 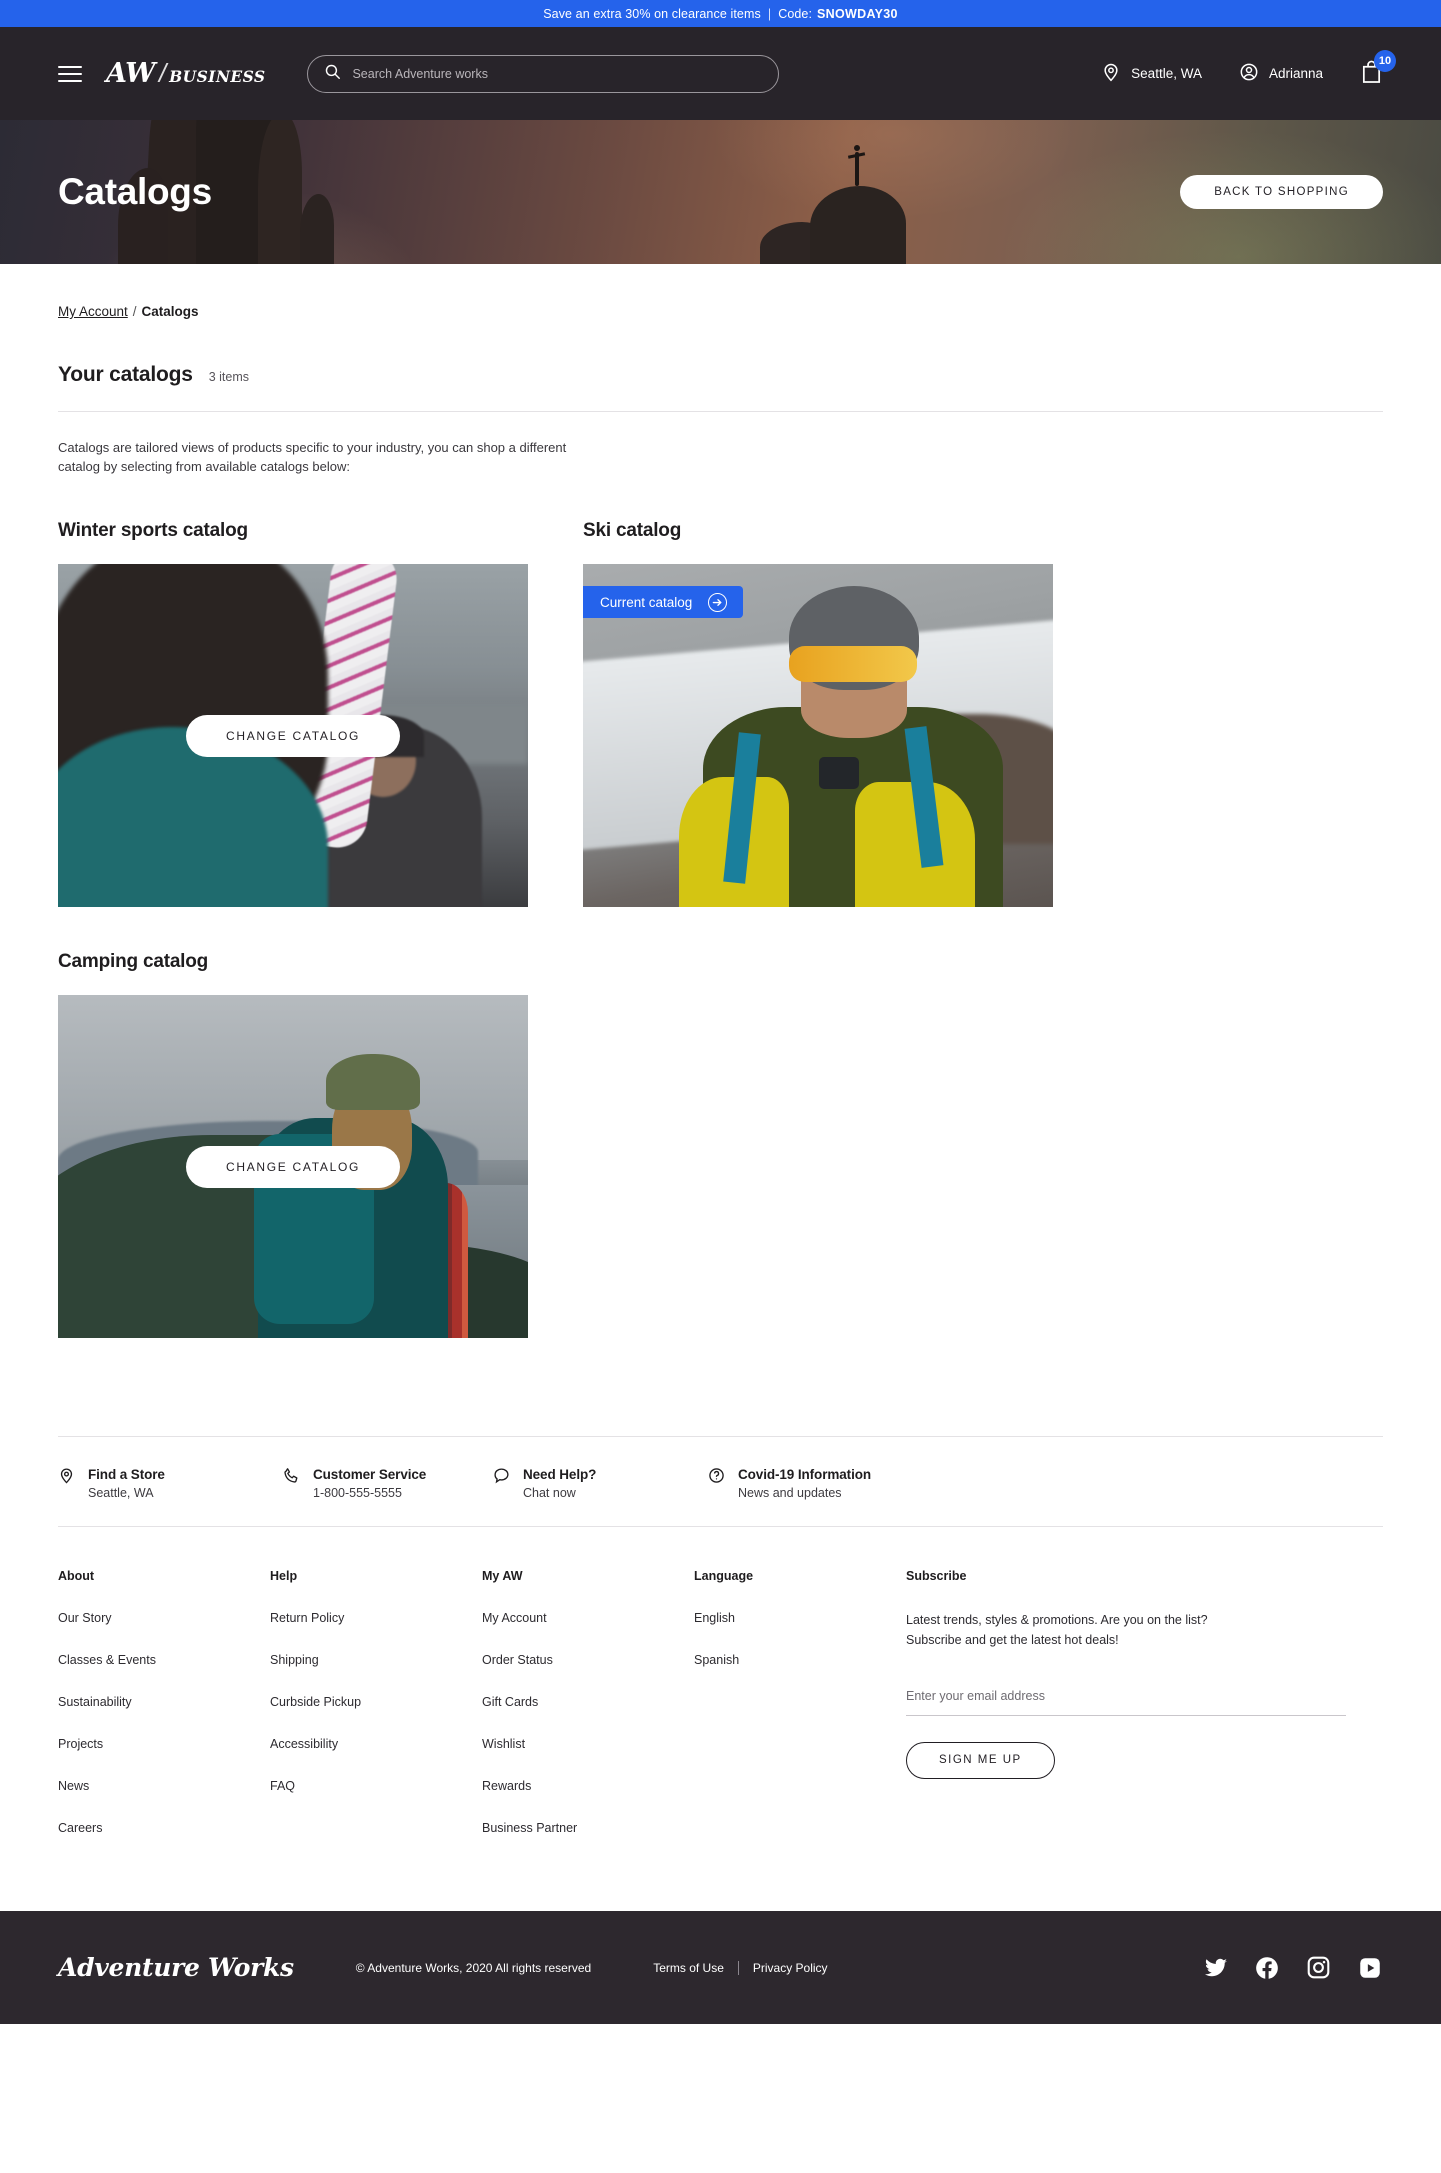 What do you see at coordinates (800, 1618) in the screenshot?
I see `footer-link: English` at bounding box center [800, 1618].